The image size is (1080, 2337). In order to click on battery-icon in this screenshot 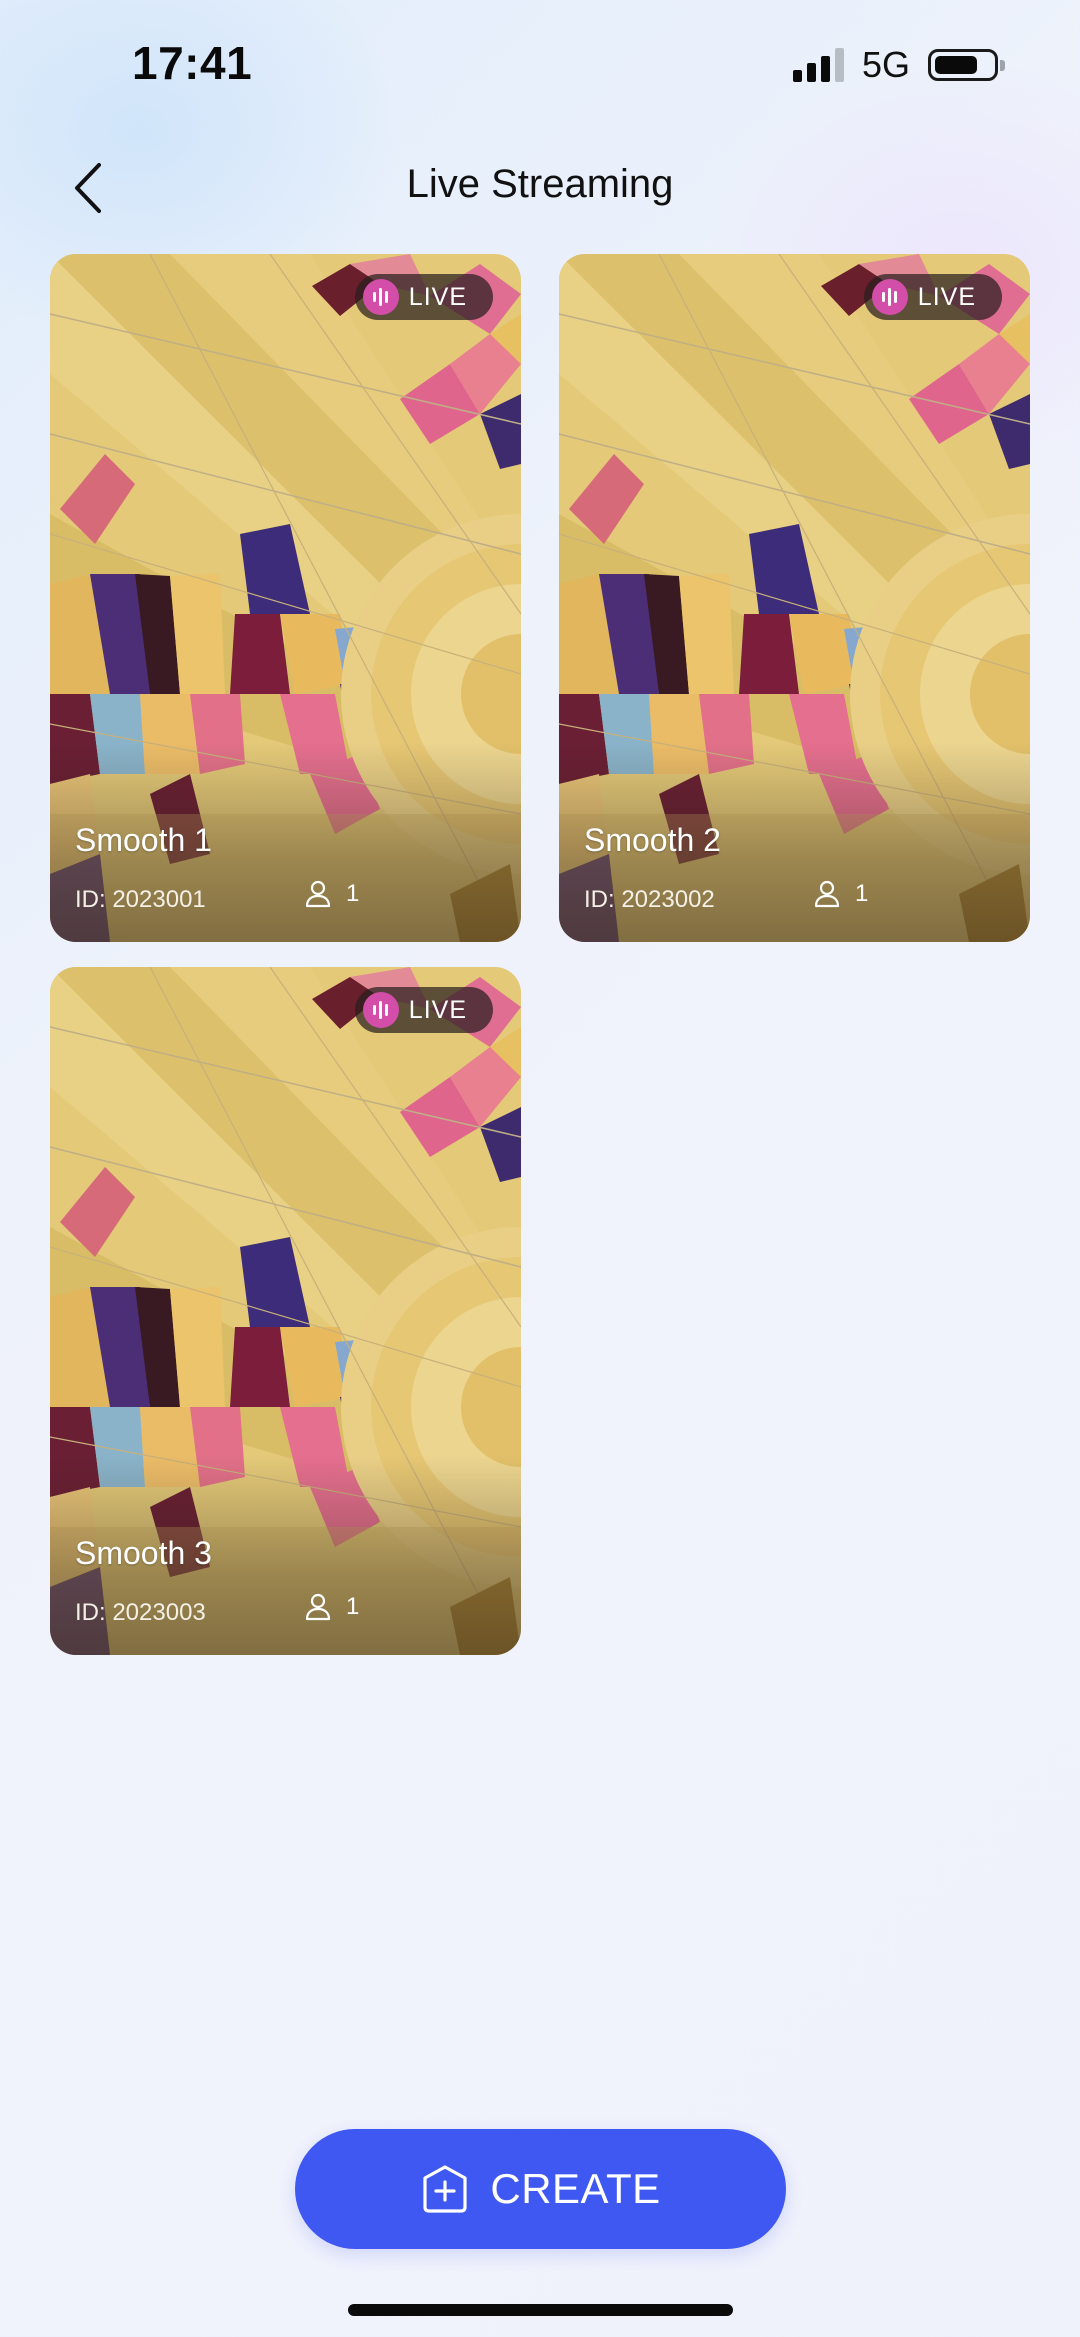, I will do `click(966, 65)`.